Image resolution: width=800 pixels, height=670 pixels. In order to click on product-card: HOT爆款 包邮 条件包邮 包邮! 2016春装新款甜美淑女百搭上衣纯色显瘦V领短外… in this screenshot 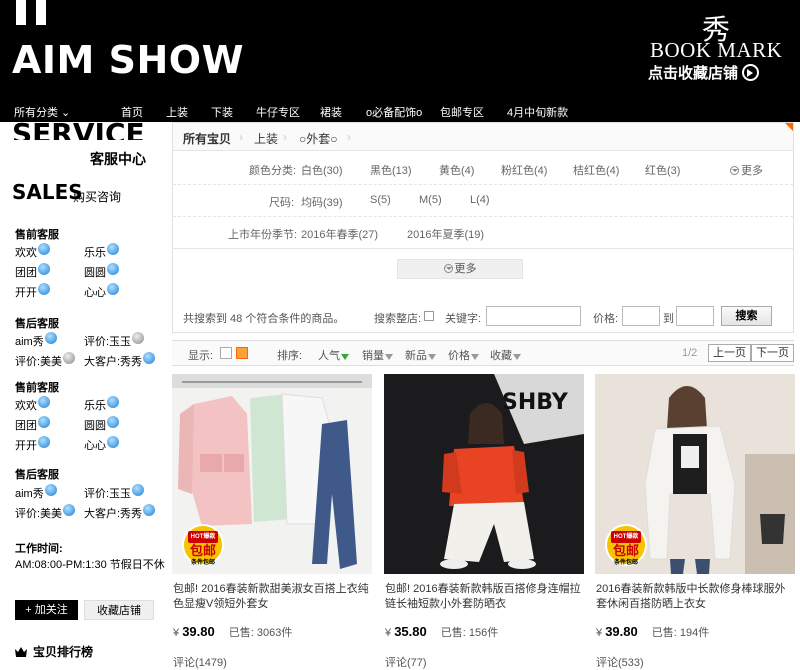, I will do `click(272, 521)`.